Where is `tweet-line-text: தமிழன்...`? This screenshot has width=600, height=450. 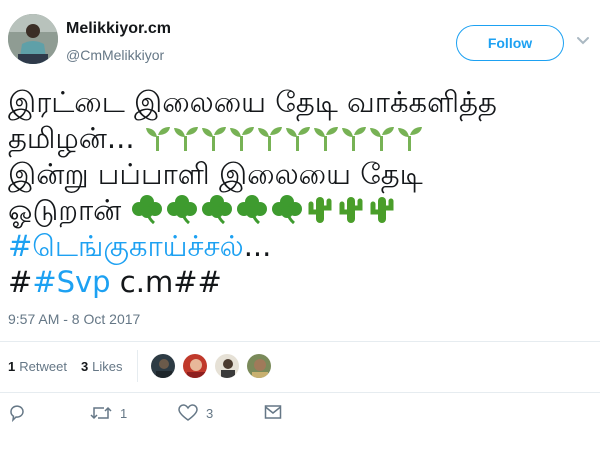 tweet-line-text: தமிழன்... is located at coordinates (71, 138).